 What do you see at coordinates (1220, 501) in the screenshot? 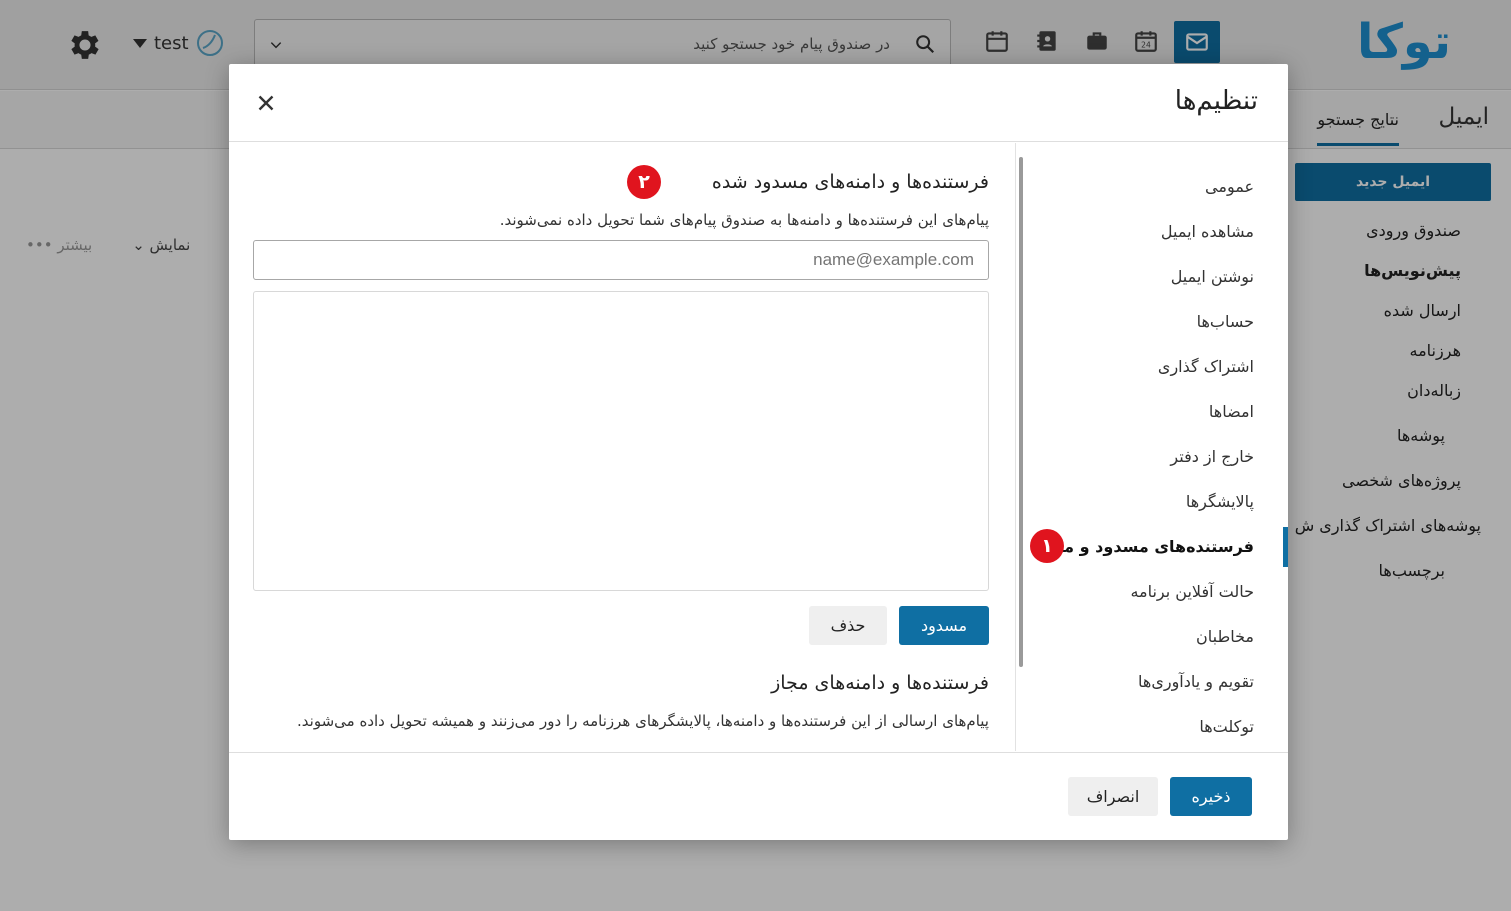
I see `nav-filters: پالایشگرها` at bounding box center [1220, 501].